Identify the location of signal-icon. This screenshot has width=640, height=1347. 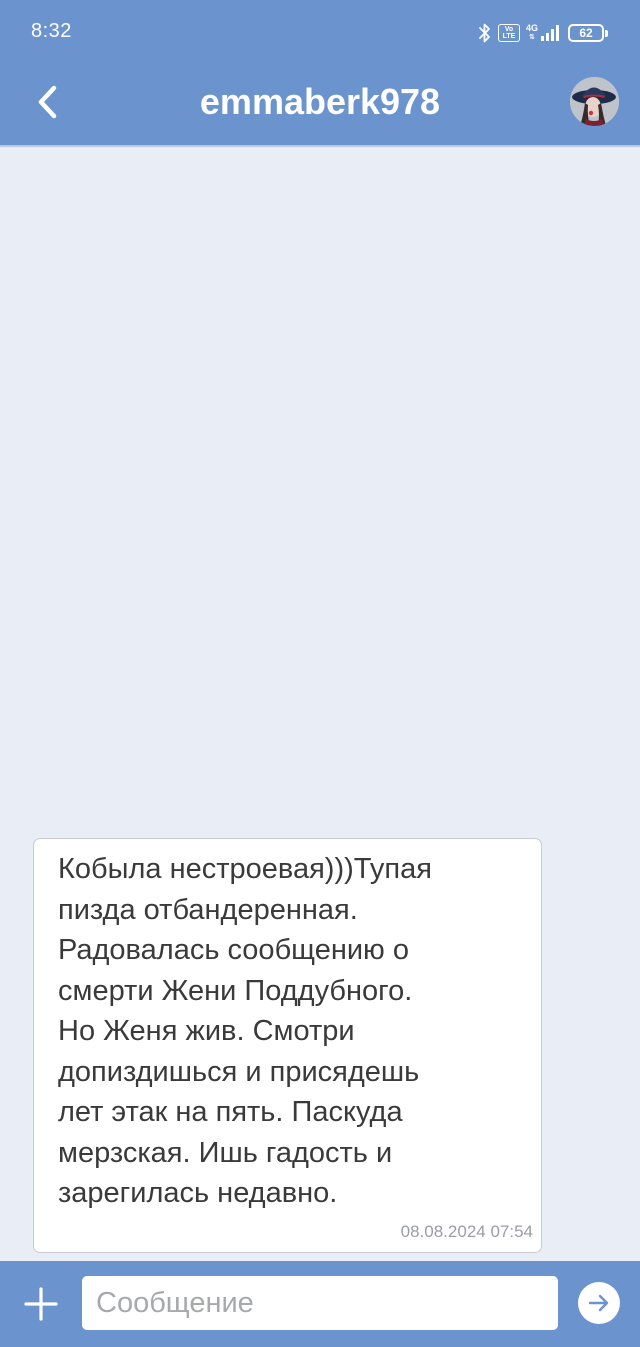
(550, 33).